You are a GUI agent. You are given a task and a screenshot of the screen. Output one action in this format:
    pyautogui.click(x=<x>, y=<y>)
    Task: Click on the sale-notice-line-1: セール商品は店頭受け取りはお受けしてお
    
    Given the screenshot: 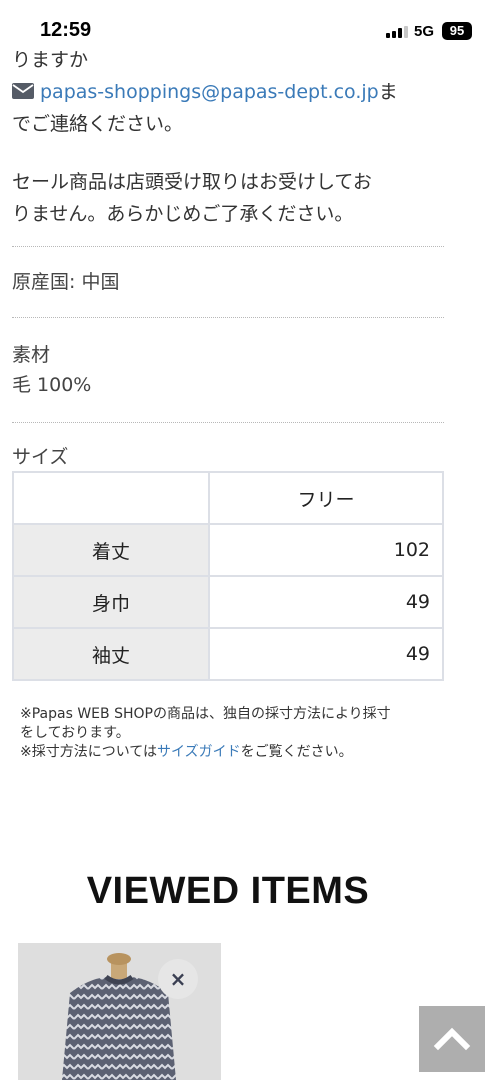 What is the action you would take?
    pyautogui.click(x=192, y=182)
    